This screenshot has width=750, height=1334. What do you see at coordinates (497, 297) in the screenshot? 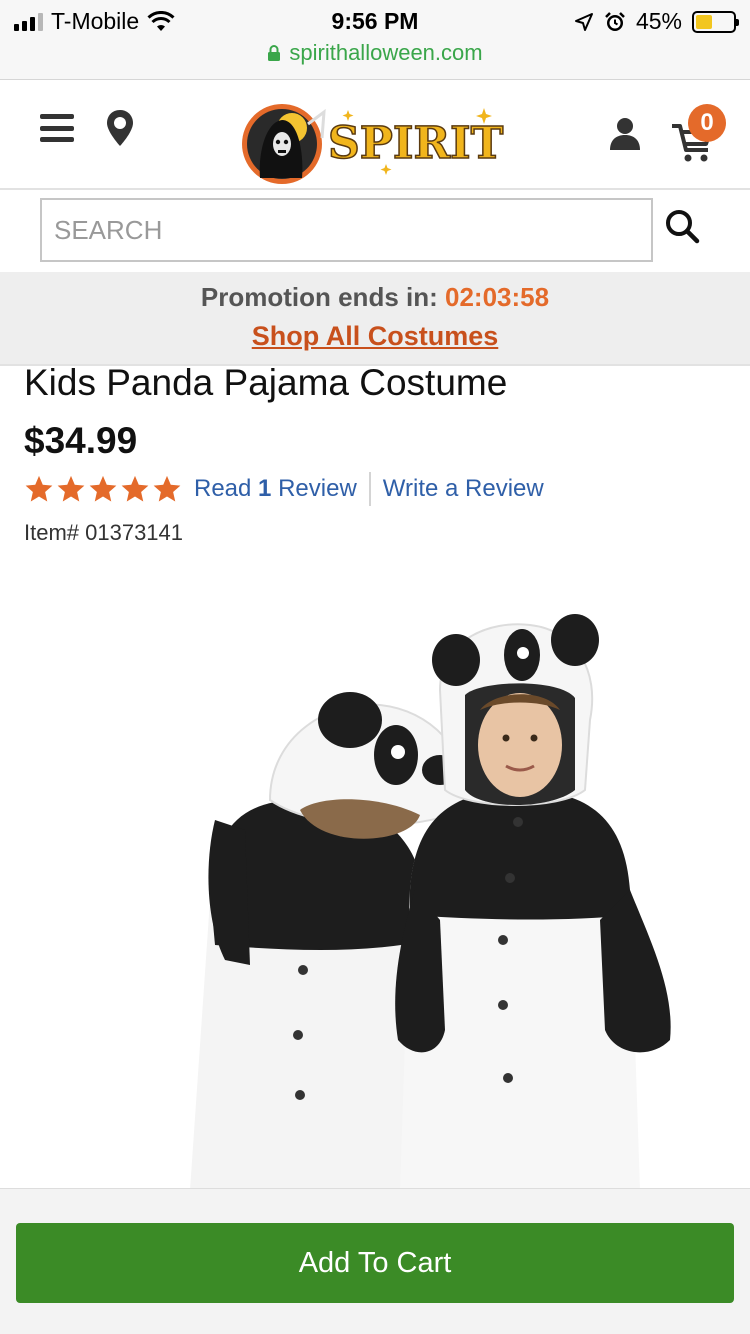
I see `promo-countdown: 02:03:58` at bounding box center [497, 297].